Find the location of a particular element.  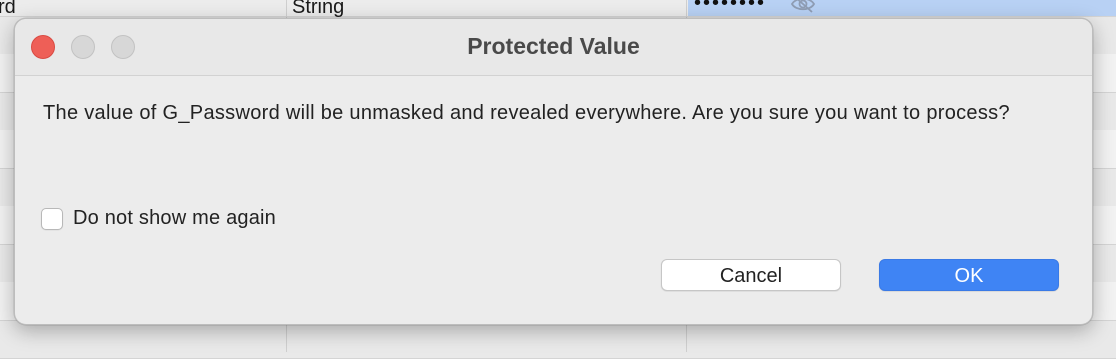

masked-value: •••••••• is located at coordinates (730, 7).